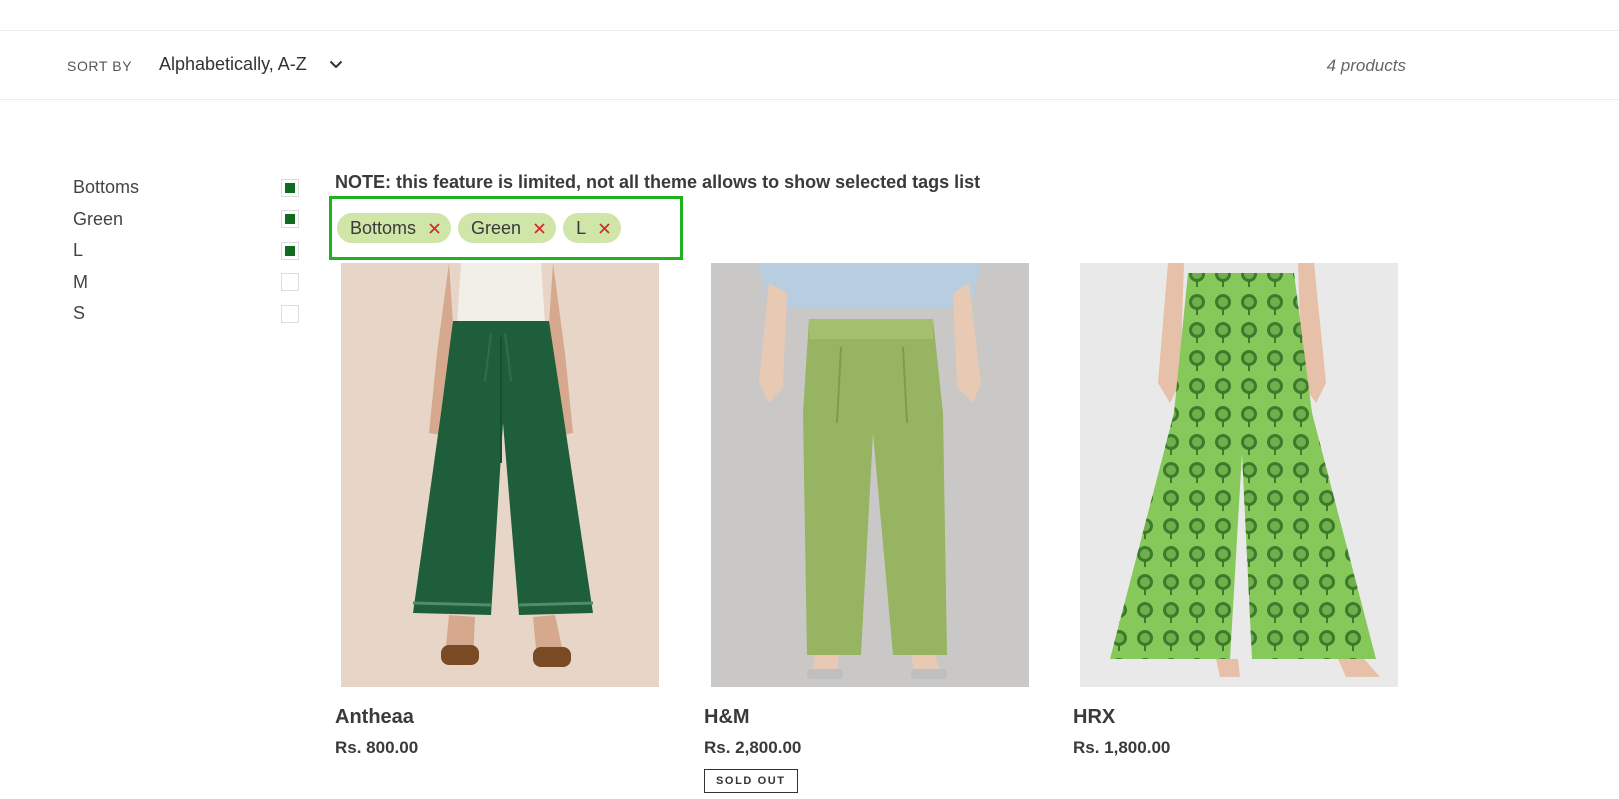  What do you see at coordinates (751, 781) in the screenshot?
I see `sold-out-badge: SOLD OUT` at bounding box center [751, 781].